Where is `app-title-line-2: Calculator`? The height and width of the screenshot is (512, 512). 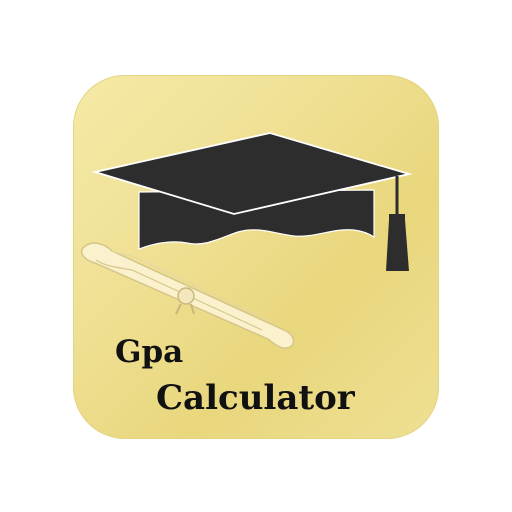
app-title-line-2: Calculator is located at coordinates (255, 398).